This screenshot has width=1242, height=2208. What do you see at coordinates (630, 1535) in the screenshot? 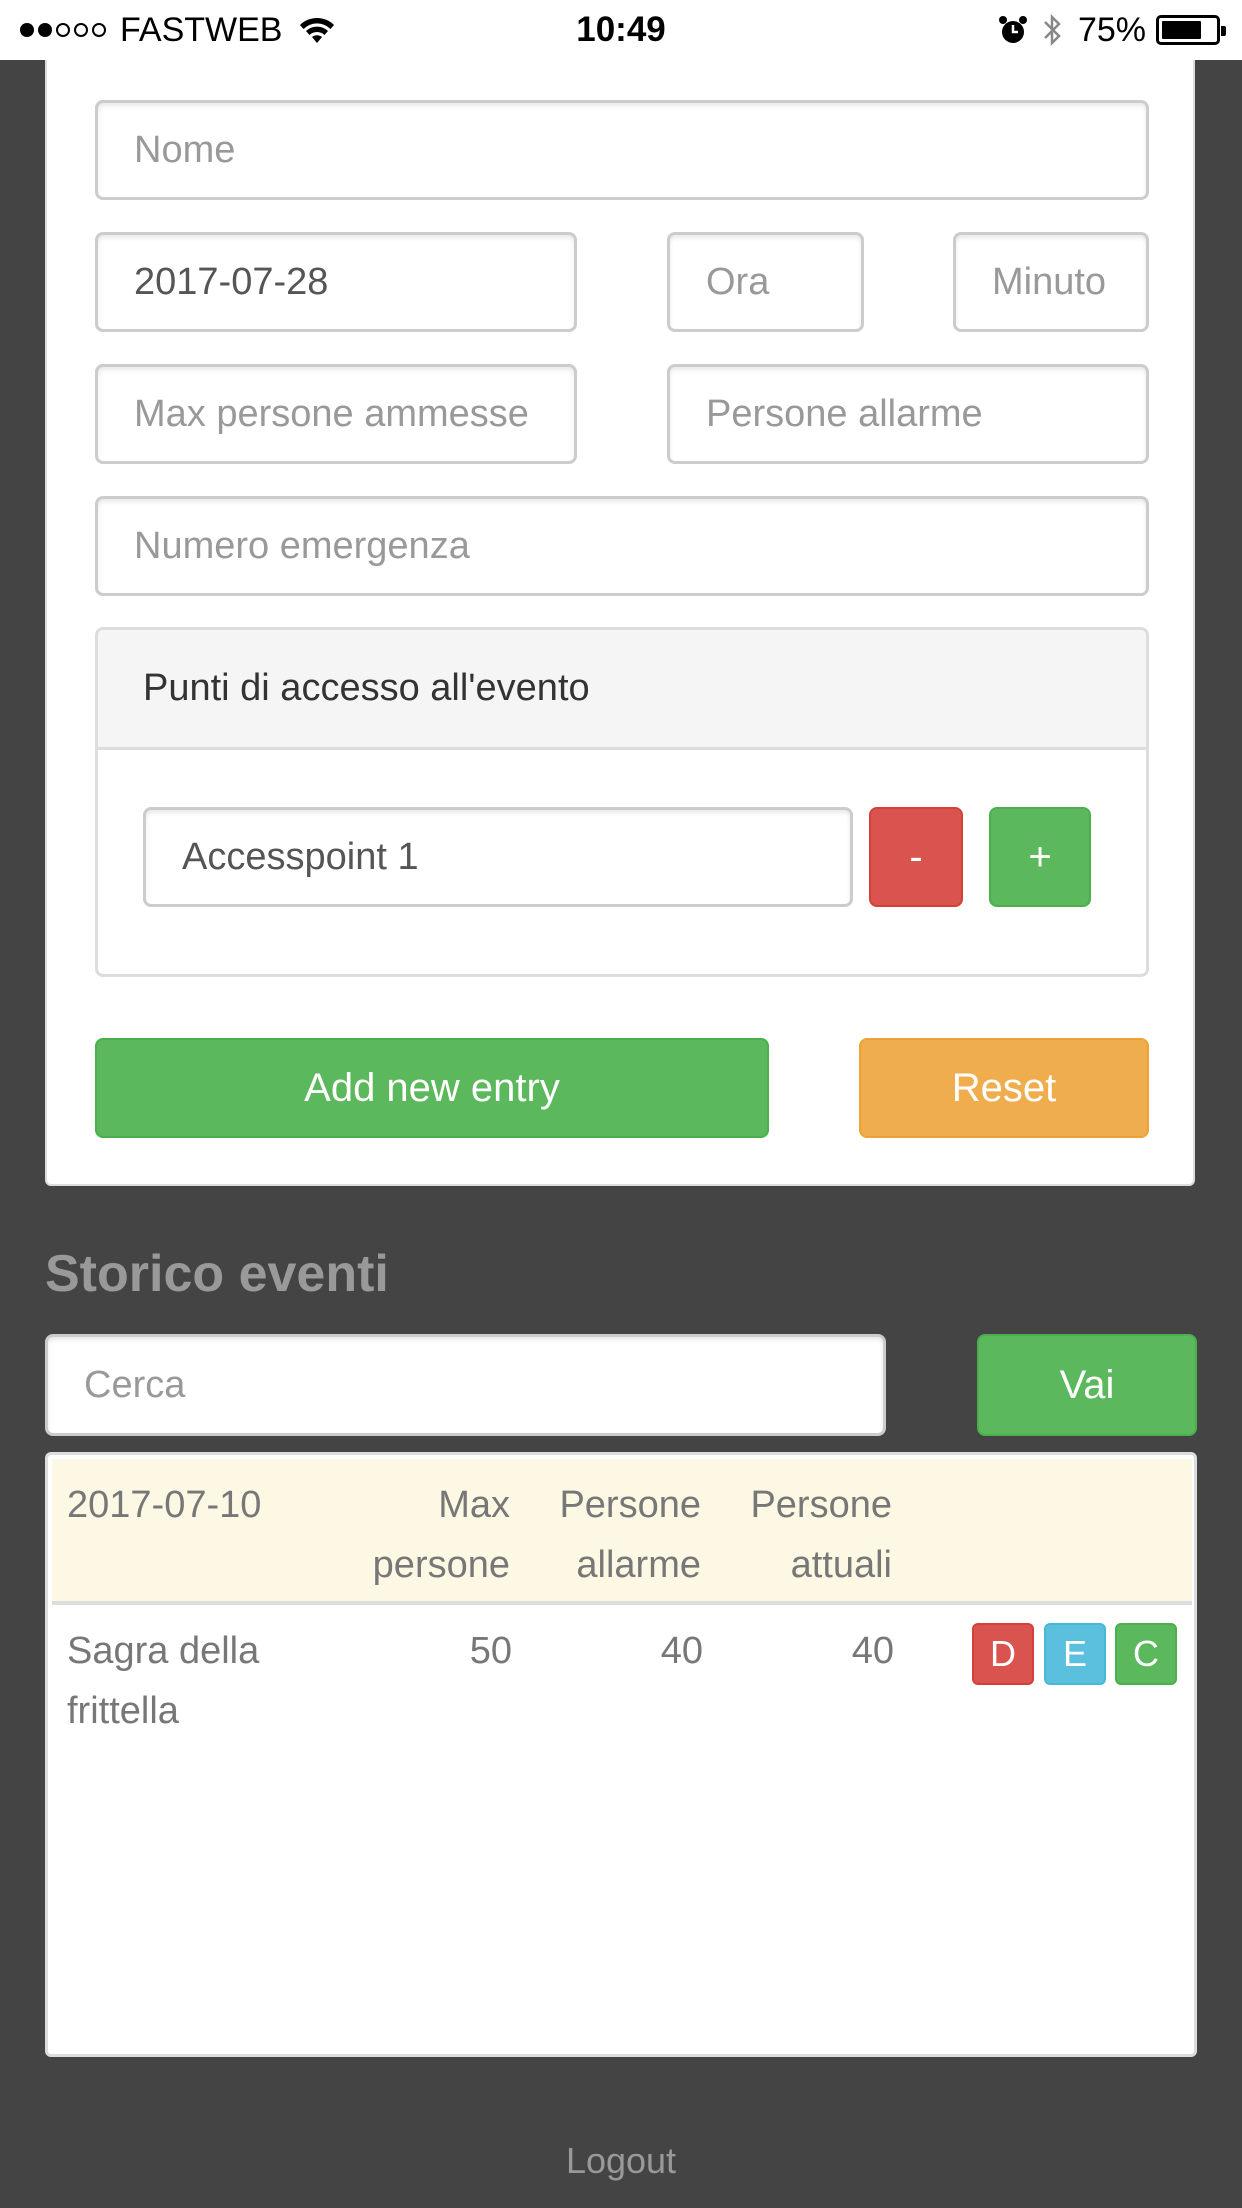
I see `header-alarm-people: Persone allarme` at bounding box center [630, 1535].